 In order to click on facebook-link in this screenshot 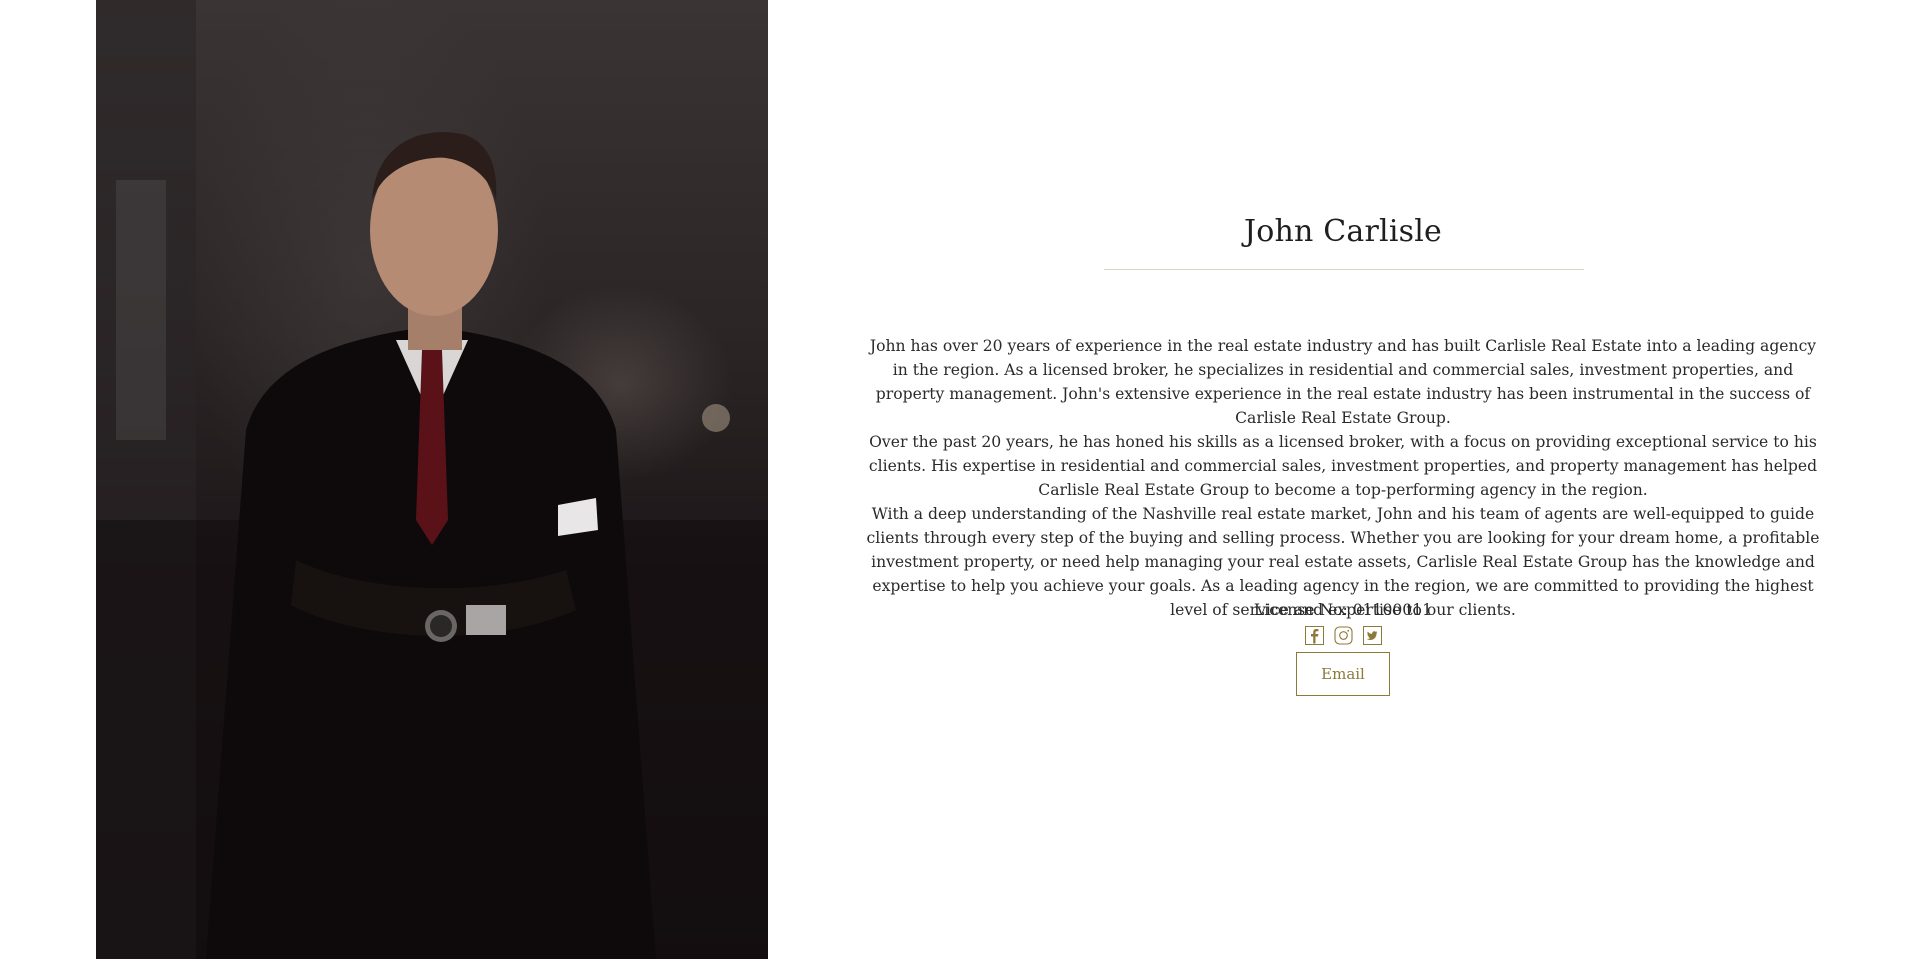, I will do `click(1314, 635)`.